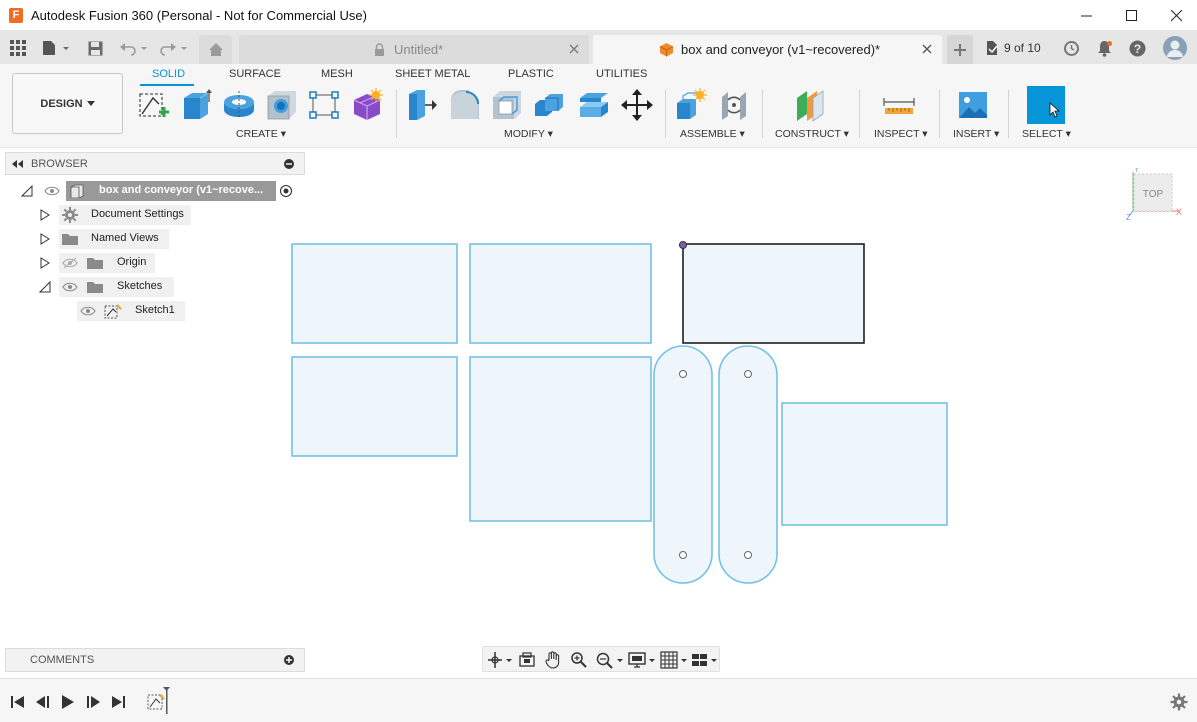 The height and width of the screenshot is (722, 1197). Describe the element at coordinates (767, 49) in the screenshot. I see `tab-box-and-conveyor: box and conveyor (v1~recovered)*` at that location.